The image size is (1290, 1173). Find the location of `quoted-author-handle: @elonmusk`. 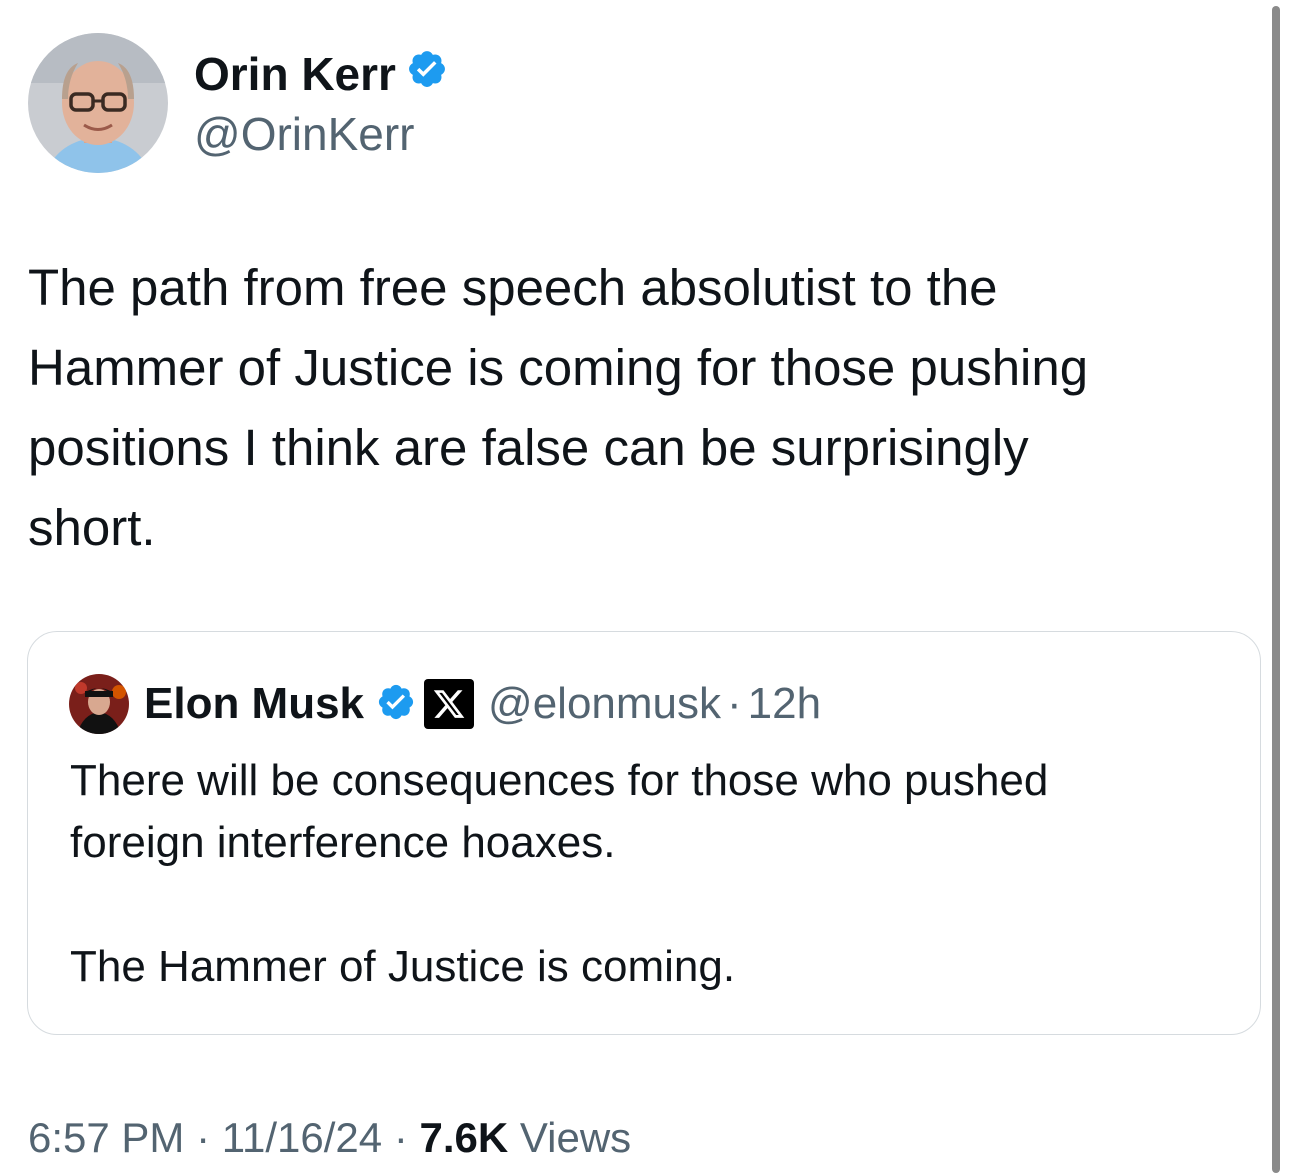

quoted-author-handle: @elonmusk is located at coordinates (604, 704).